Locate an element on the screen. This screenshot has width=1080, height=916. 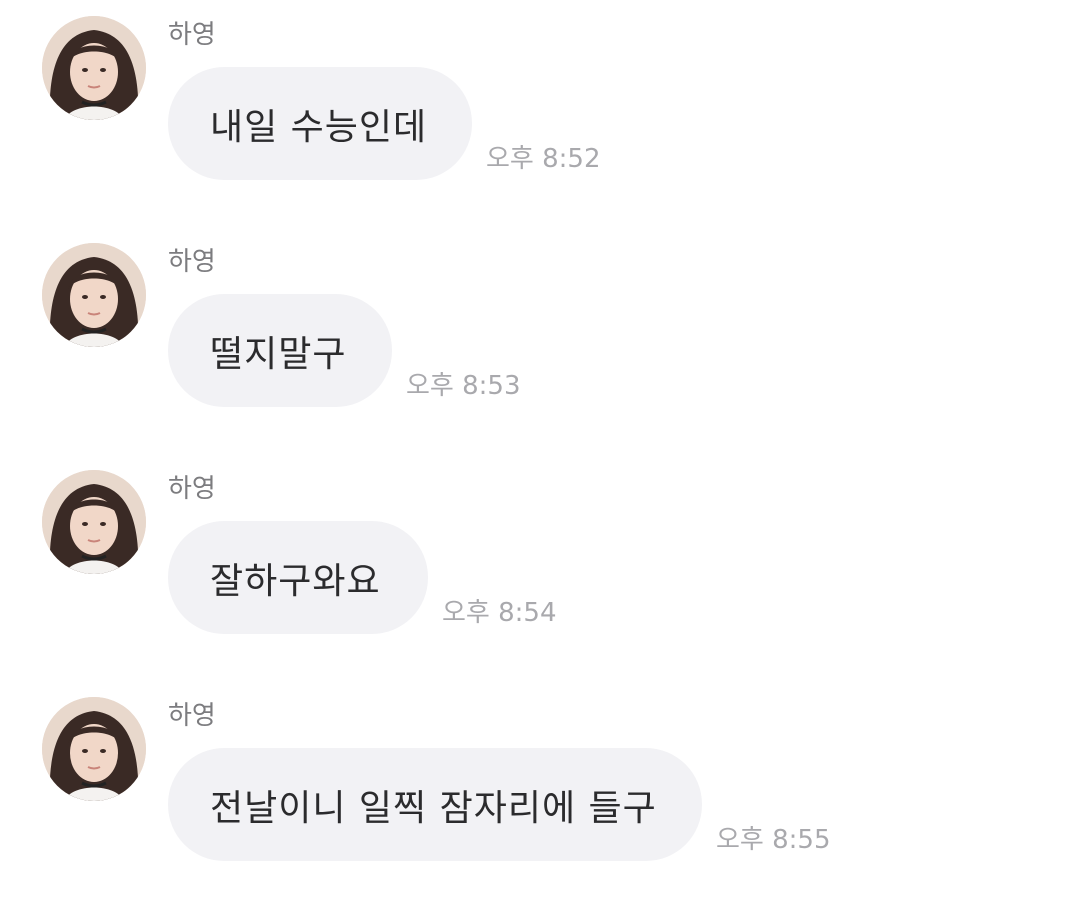
message-text: 떨지말구 is located at coordinates (278, 354).